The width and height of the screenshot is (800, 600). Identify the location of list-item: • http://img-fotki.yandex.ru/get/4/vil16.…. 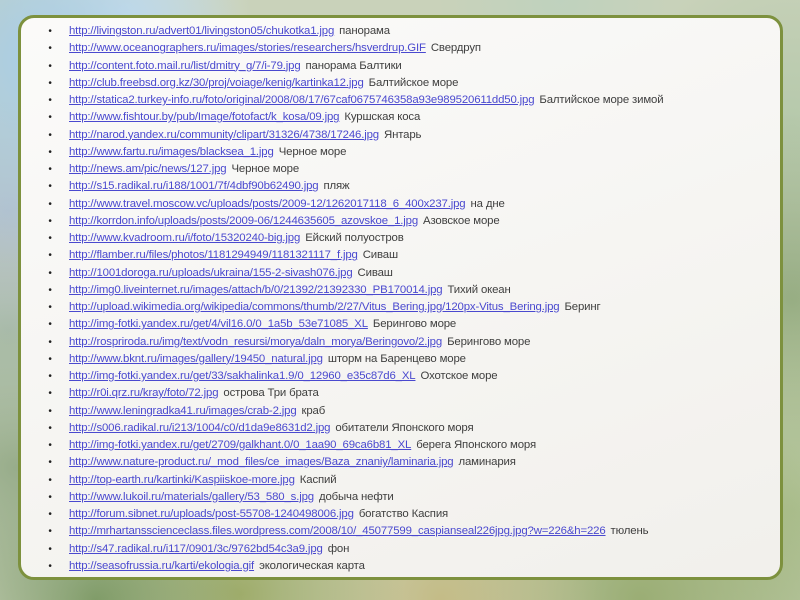
(402, 324).